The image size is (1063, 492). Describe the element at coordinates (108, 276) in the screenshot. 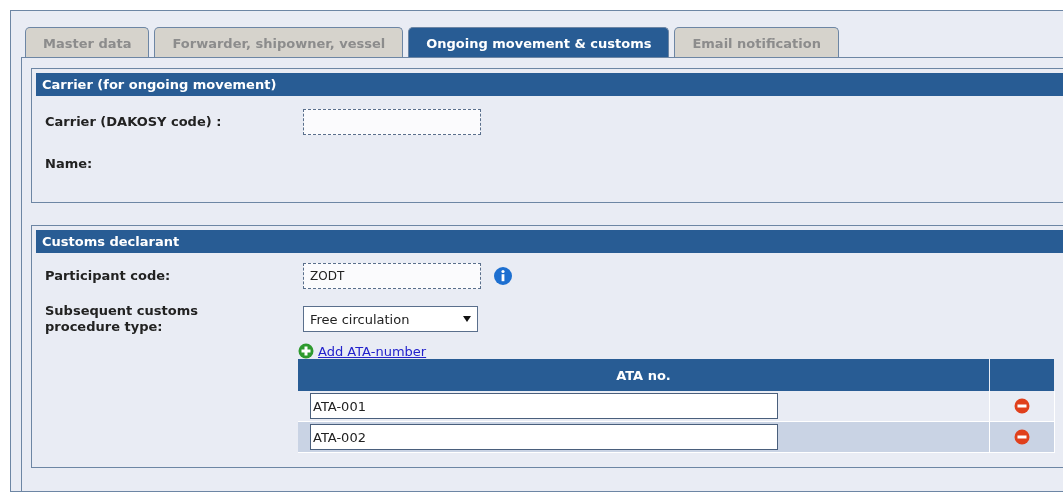

I see `field-label: Participant code:` at that location.